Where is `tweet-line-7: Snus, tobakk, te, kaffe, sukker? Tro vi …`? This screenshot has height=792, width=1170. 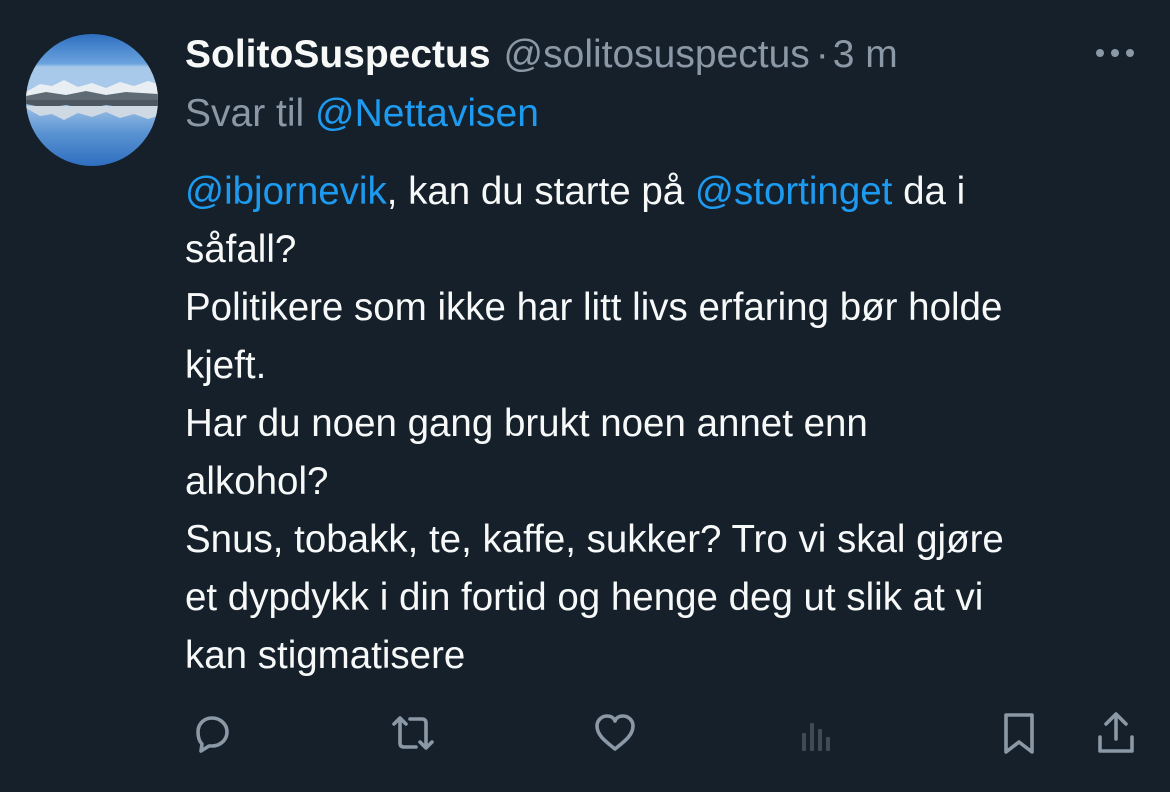
tweet-line-7: Snus, tobakk, te, kaffe, sukker? Tro vi … is located at coordinates (594, 539).